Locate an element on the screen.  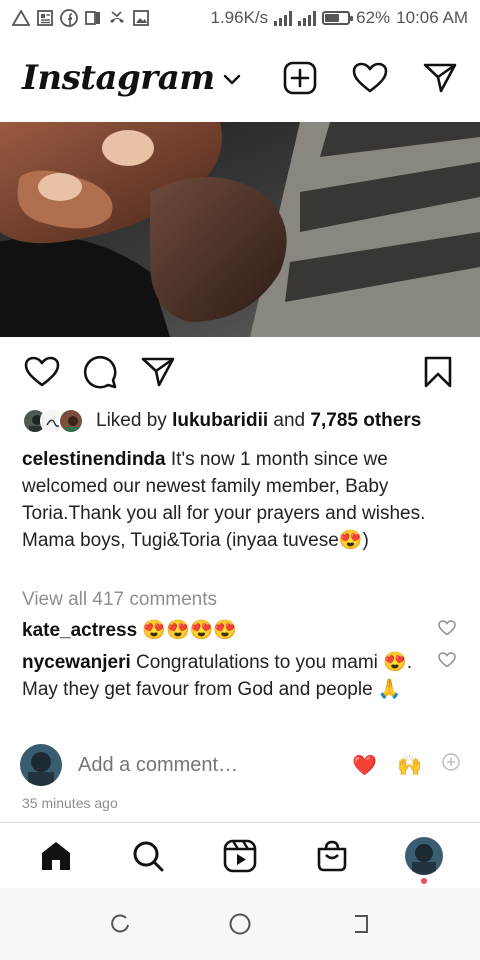
comment-username: nycewanjeri is located at coordinates (76, 662).